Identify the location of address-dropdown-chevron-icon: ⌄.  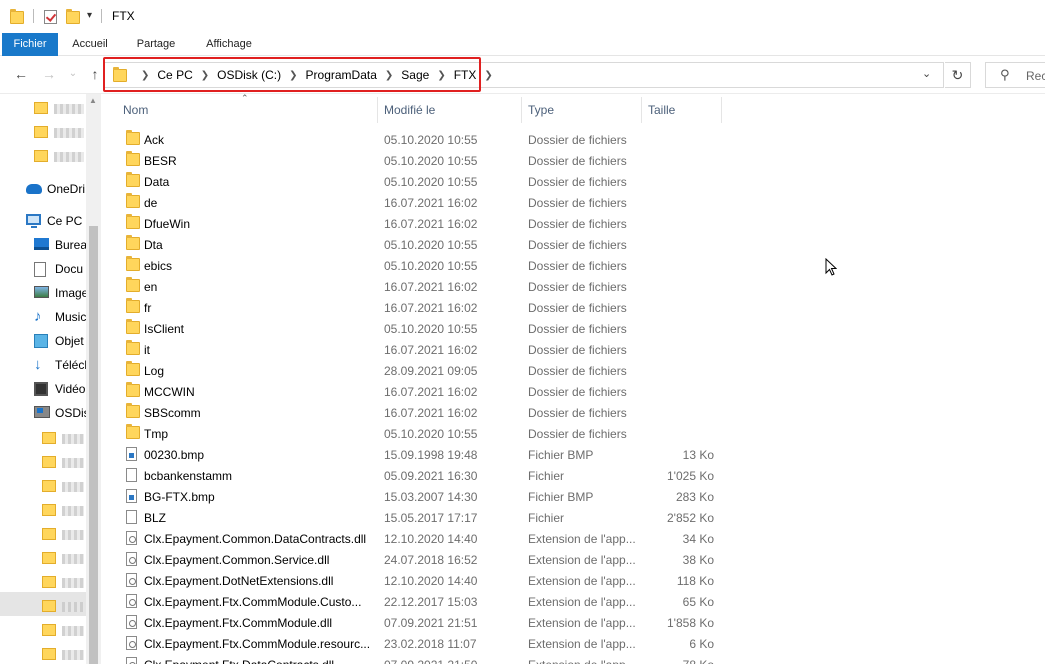
(926, 73).